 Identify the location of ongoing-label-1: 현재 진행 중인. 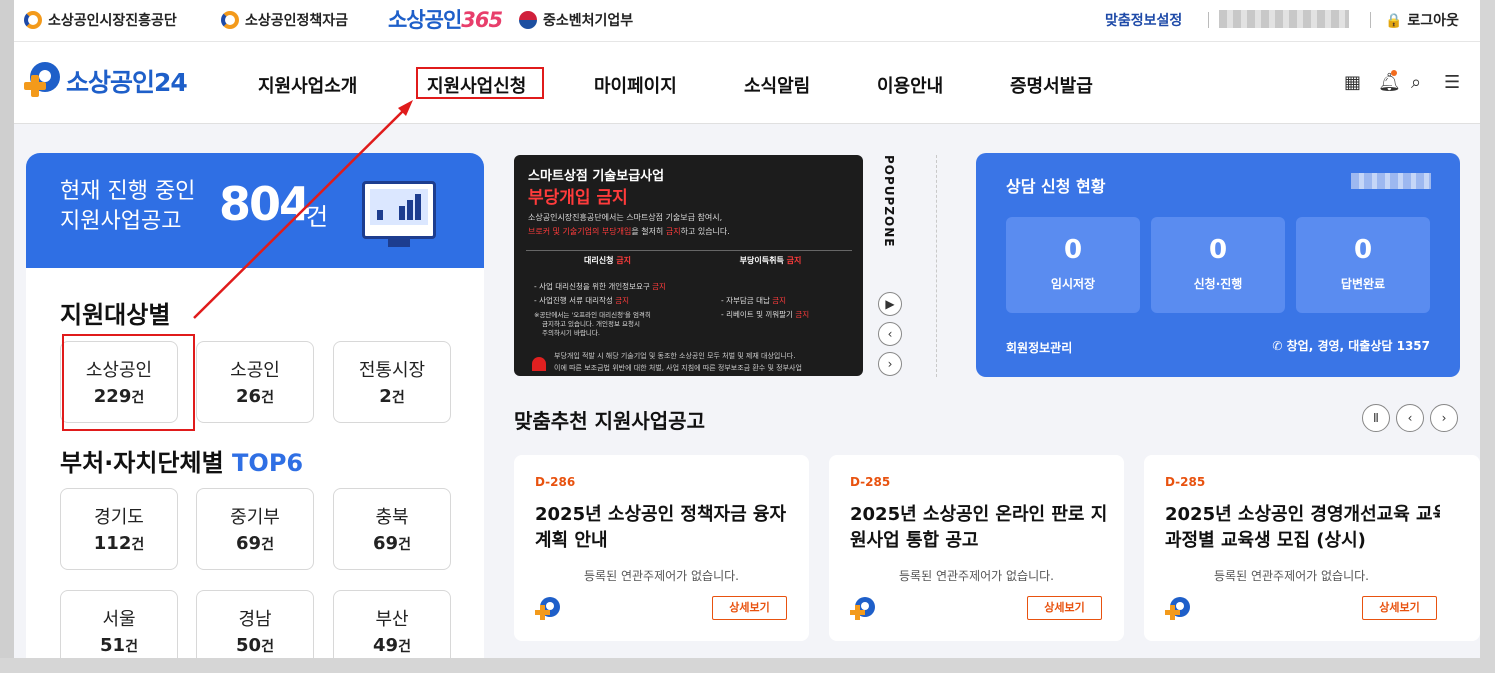
(128, 191).